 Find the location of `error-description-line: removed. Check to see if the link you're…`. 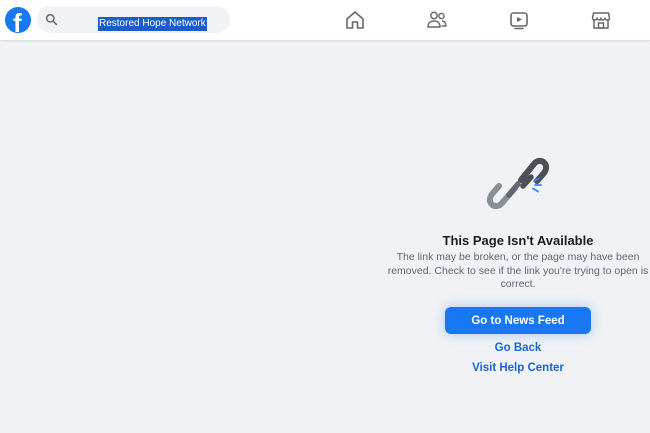

error-description-line: removed. Check to see if the link you're… is located at coordinates (518, 270).